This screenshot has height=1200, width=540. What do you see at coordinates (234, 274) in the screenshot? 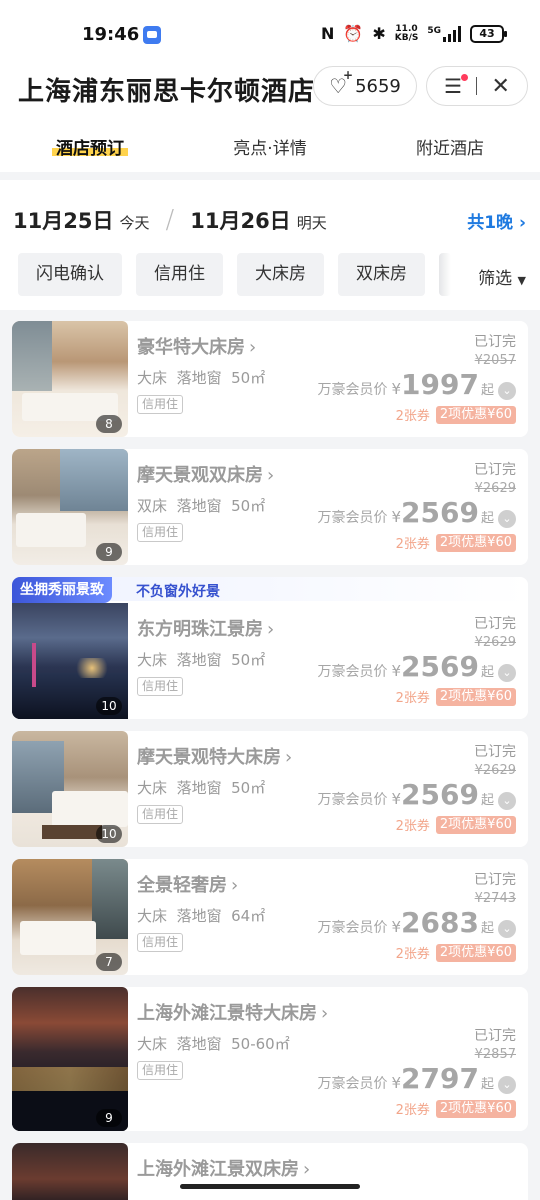
I see `filter-chips: 闪电确认 信用住 大床房 双床房` at bounding box center [234, 274].